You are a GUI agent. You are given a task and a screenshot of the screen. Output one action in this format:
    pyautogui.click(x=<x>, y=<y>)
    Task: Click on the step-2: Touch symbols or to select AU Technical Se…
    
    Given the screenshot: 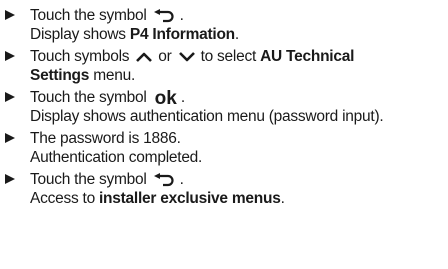 What is the action you would take?
    pyautogui.click(x=222, y=66)
    